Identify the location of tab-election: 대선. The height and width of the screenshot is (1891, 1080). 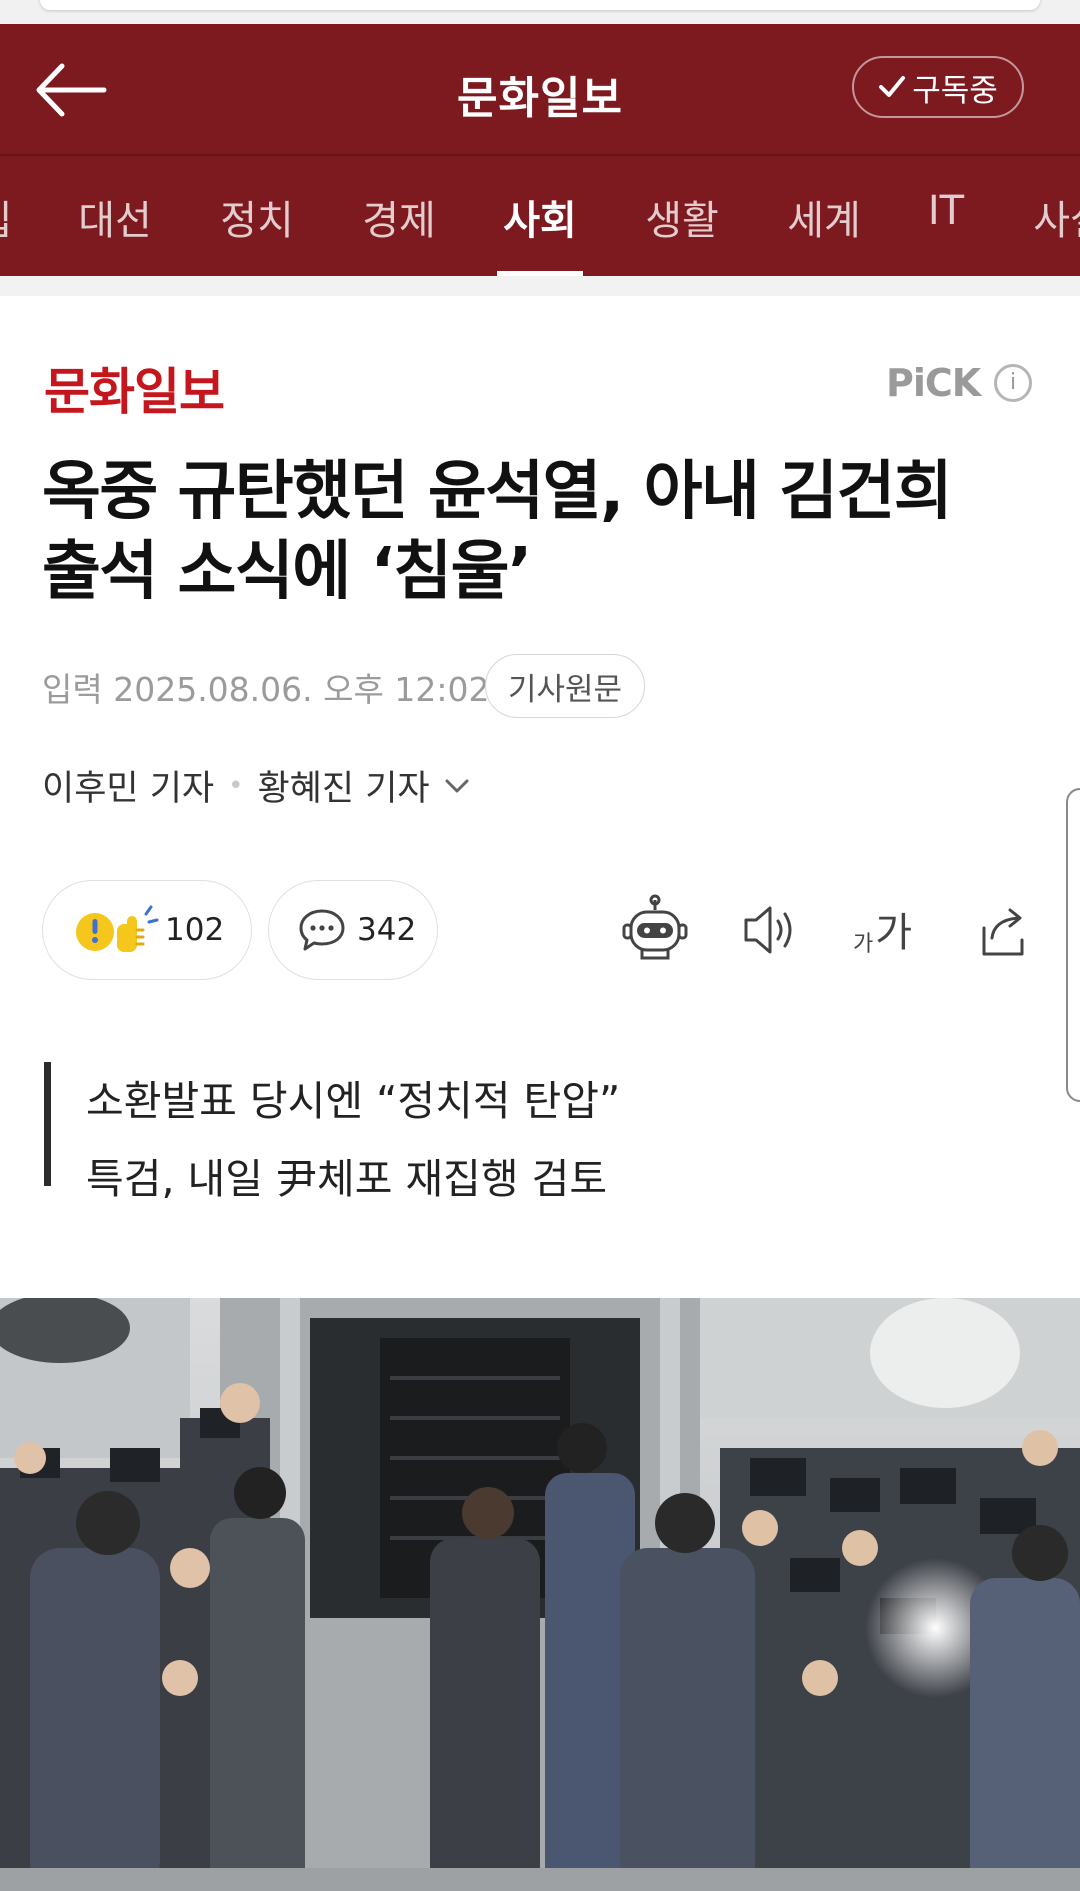
(115, 217).